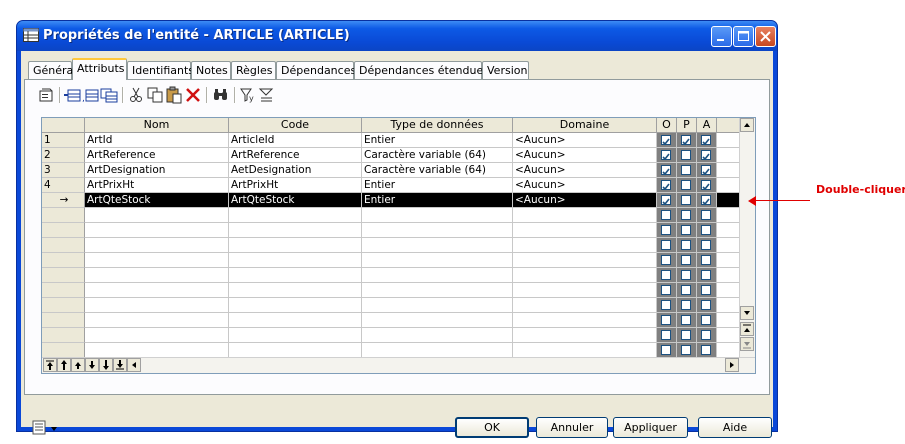 This screenshot has width=905, height=444. I want to click on column-header-domaine: Domaine, so click(585, 125).